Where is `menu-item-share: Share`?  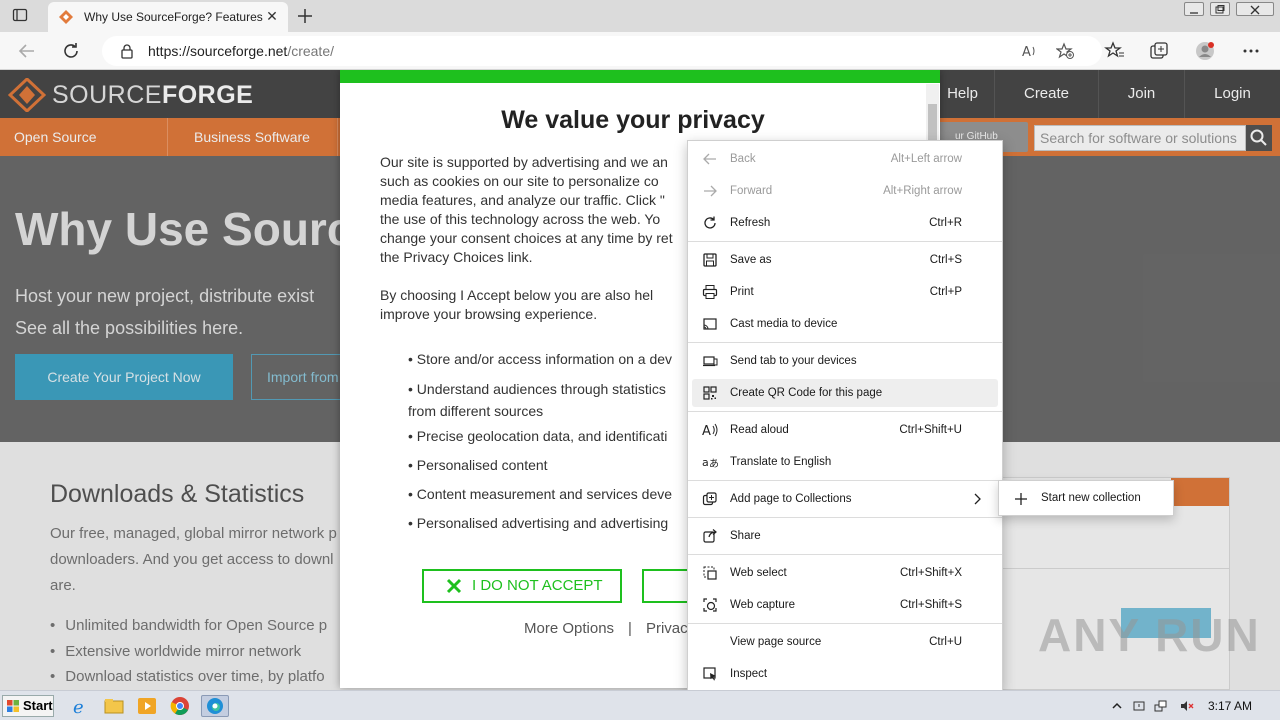
menu-item-share: Share is located at coordinates (845, 536).